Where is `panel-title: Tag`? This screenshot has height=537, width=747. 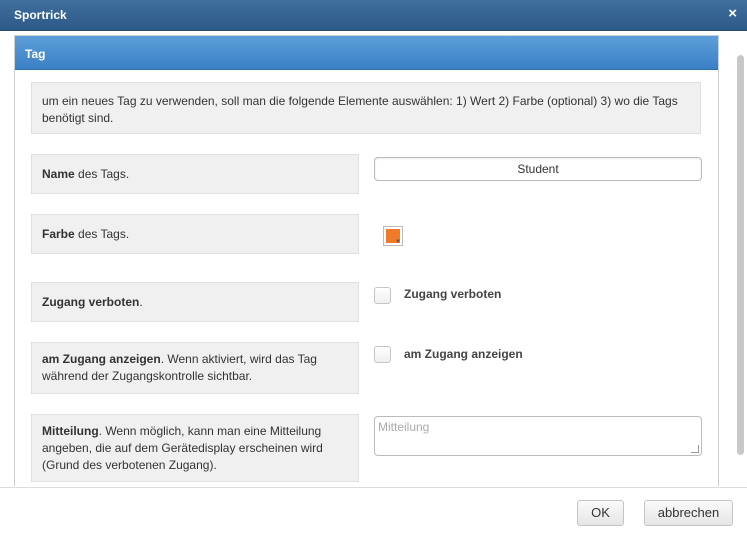
panel-title: Tag is located at coordinates (35, 54).